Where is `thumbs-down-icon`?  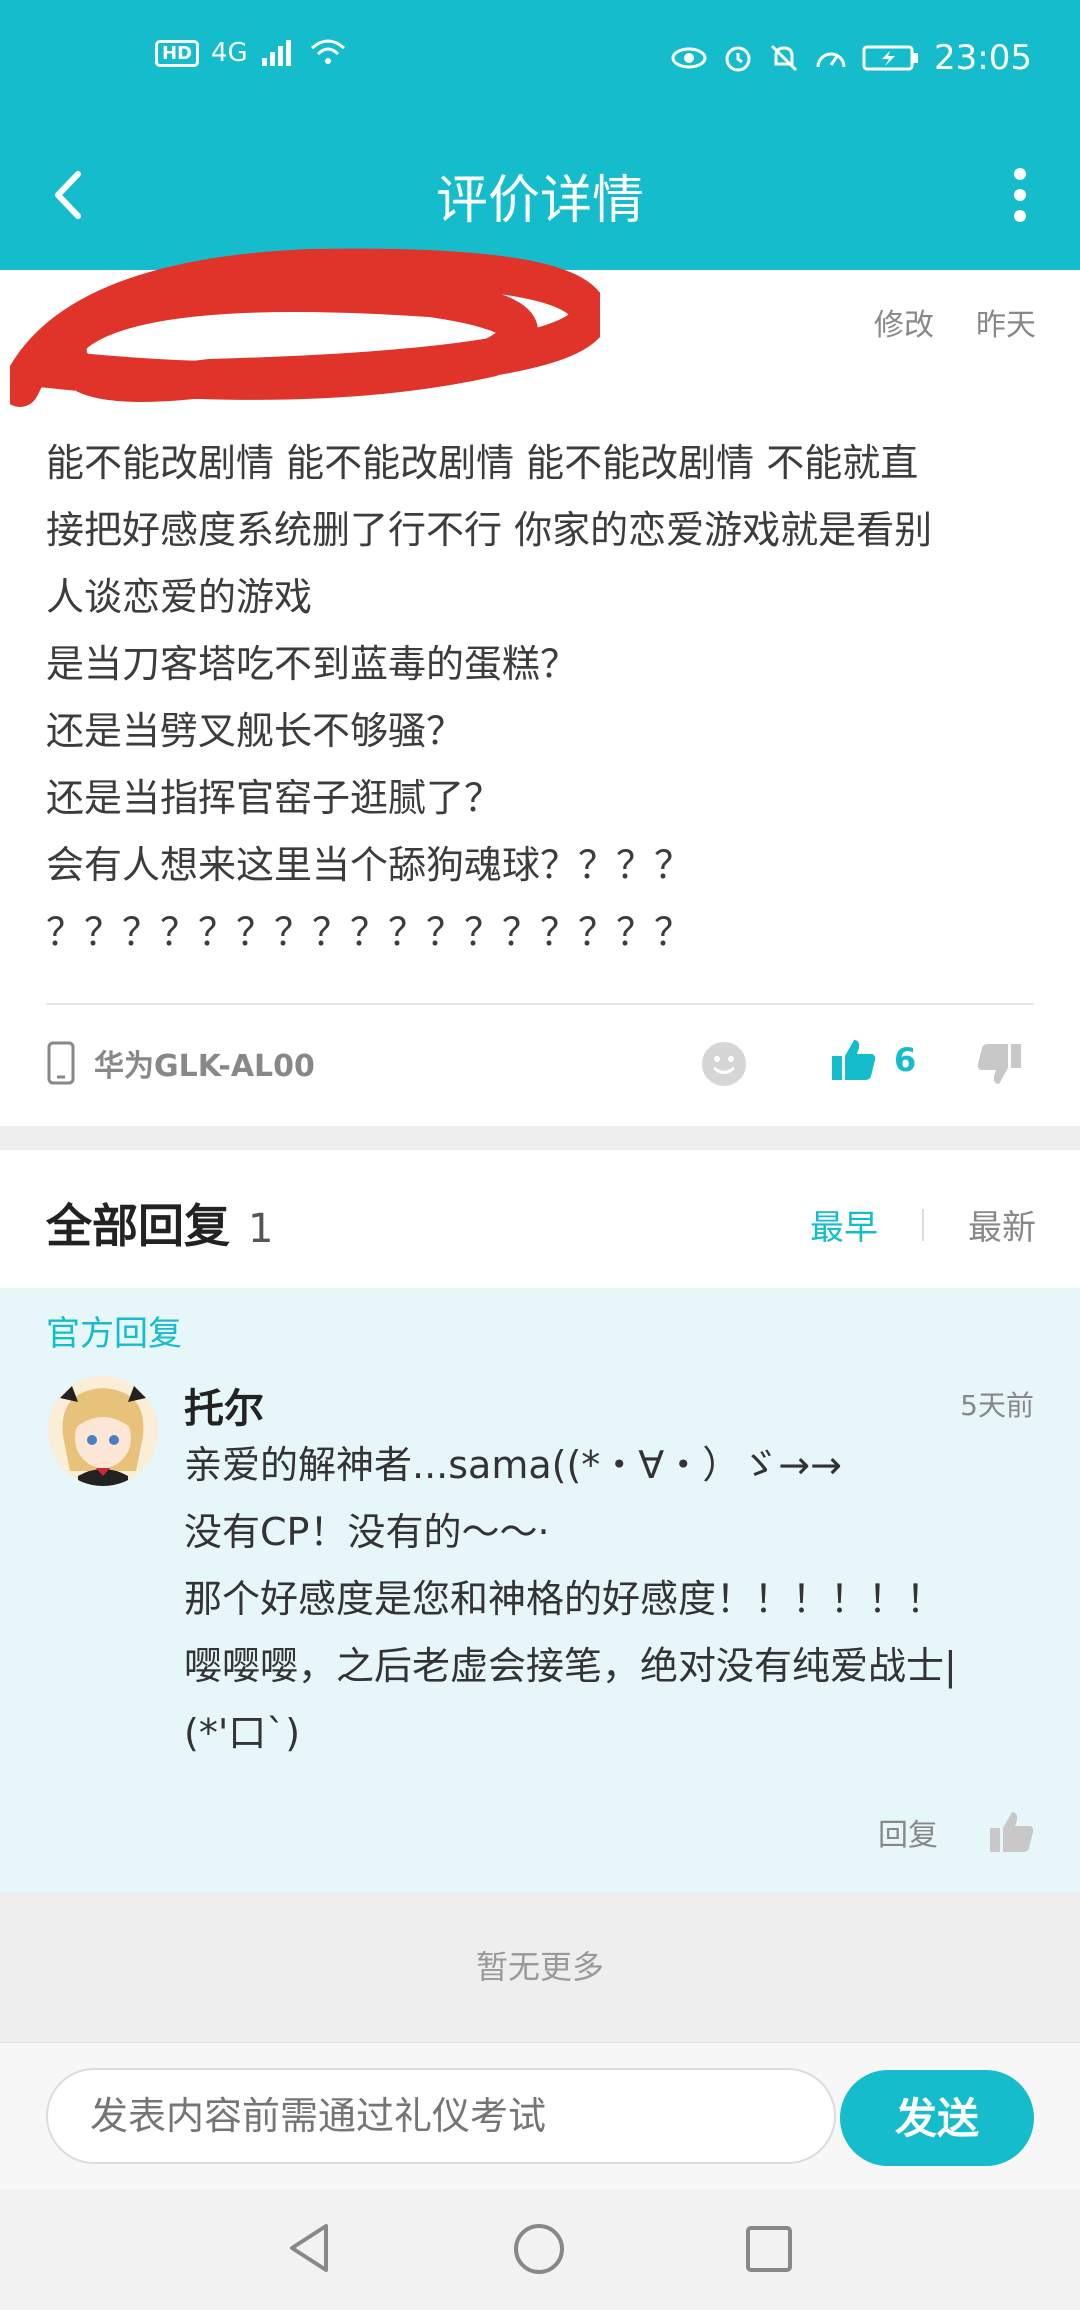 thumbs-down-icon is located at coordinates (999, 1064).